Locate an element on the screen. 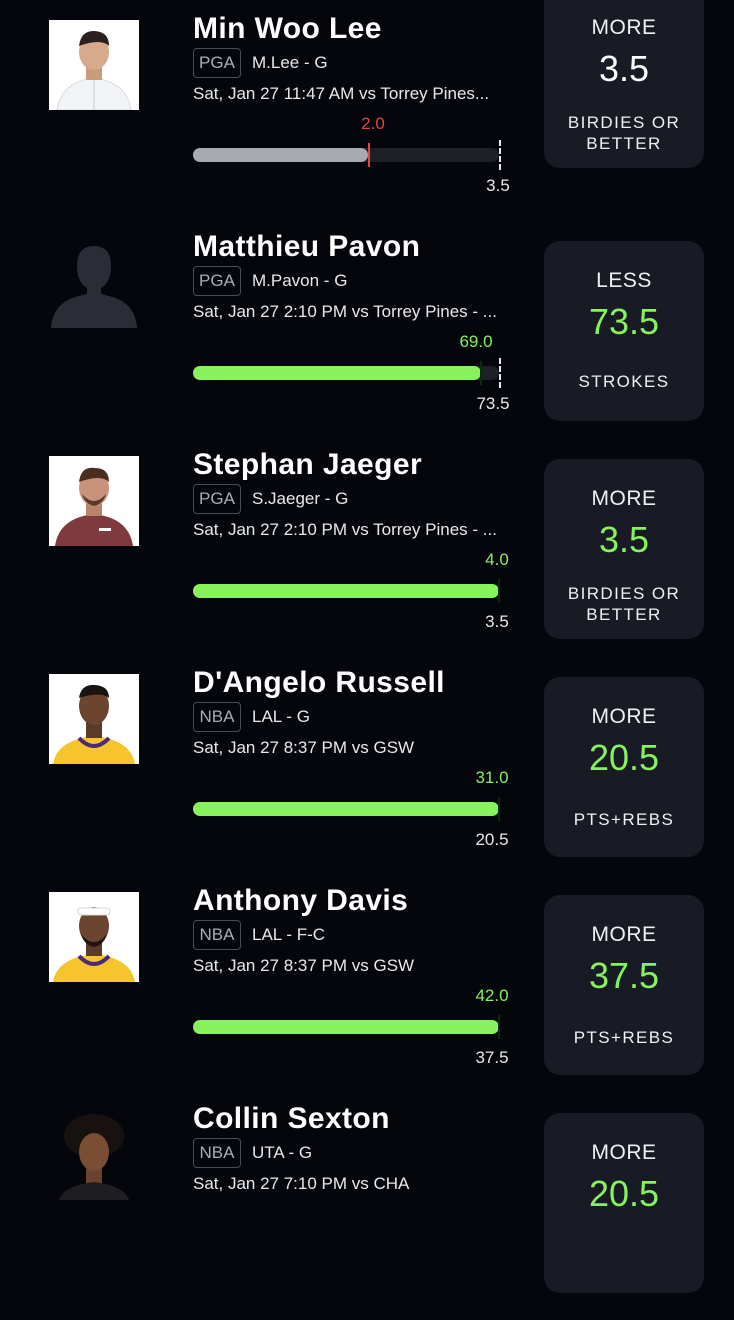  team-position: S.Jaeger - G is located at coordinates (300, 498).